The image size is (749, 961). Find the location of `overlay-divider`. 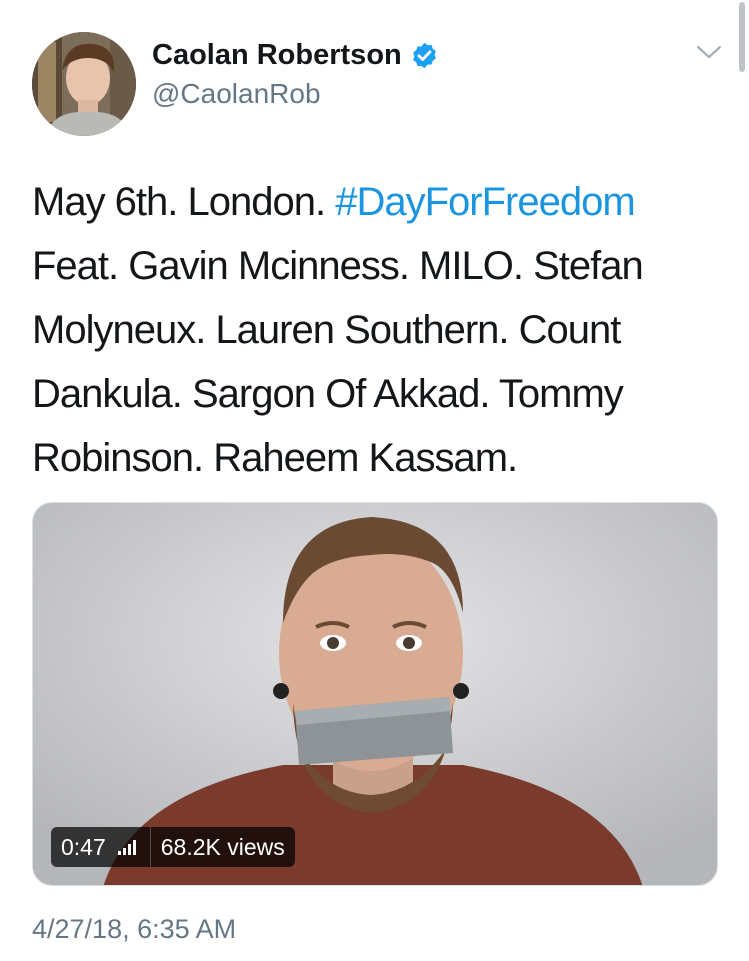

overlay-divider is located at coordinates (150, 847).